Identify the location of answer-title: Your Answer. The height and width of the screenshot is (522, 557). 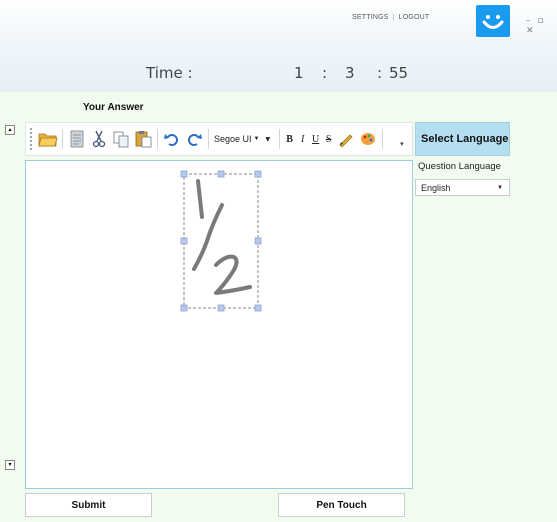
(113, 107).